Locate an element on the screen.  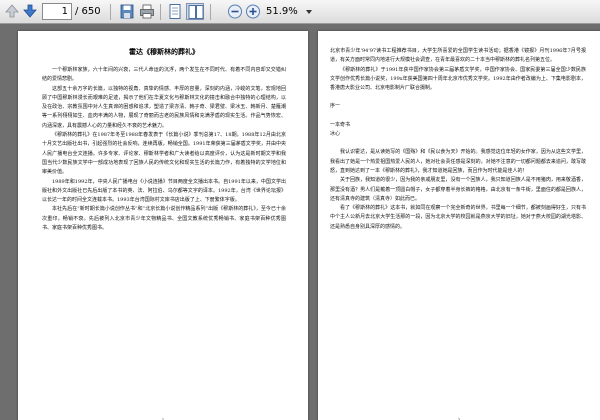
prev-page-button is located at coordinates (12, 11).